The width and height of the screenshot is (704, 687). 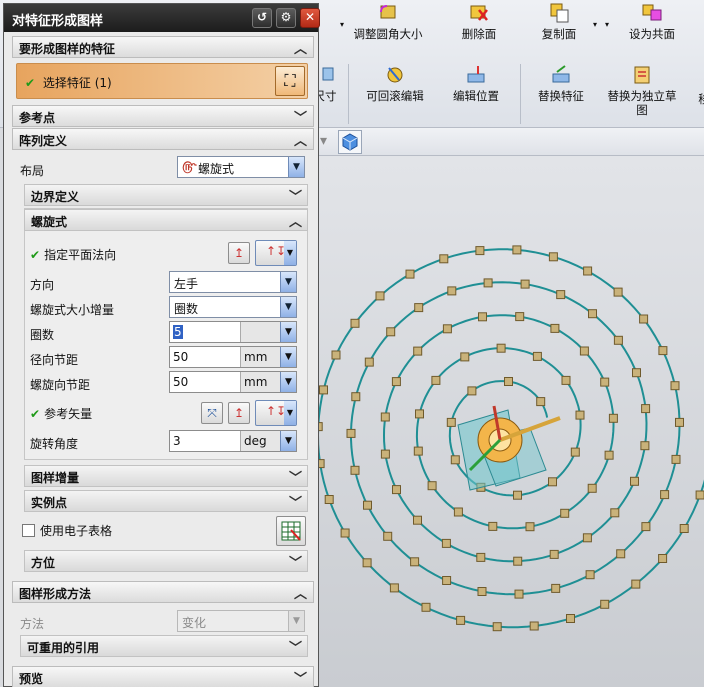 What do you see at coordinates (73, 255) in the screenshot?
I see `plane-normal-label: ✔ 指定平面法向` at bounding box center [73, 255].